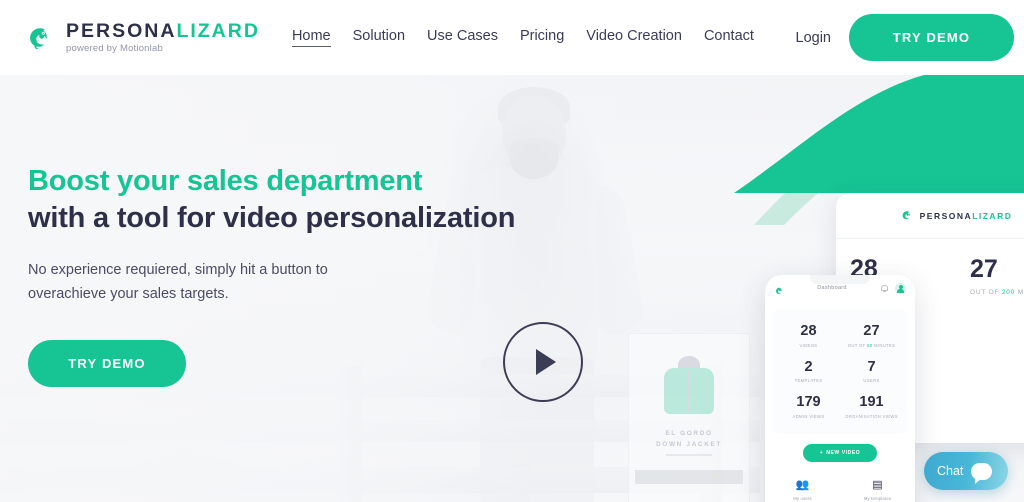  What do you see at coordinates (877, 484) in the screenshot?
I see `templates-icon: ▤` at bounding box center [877, 484].